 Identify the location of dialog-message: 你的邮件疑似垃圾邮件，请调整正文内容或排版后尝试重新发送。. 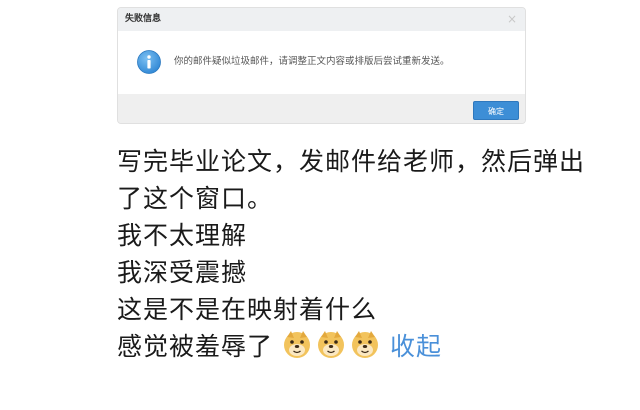
(312, 61).